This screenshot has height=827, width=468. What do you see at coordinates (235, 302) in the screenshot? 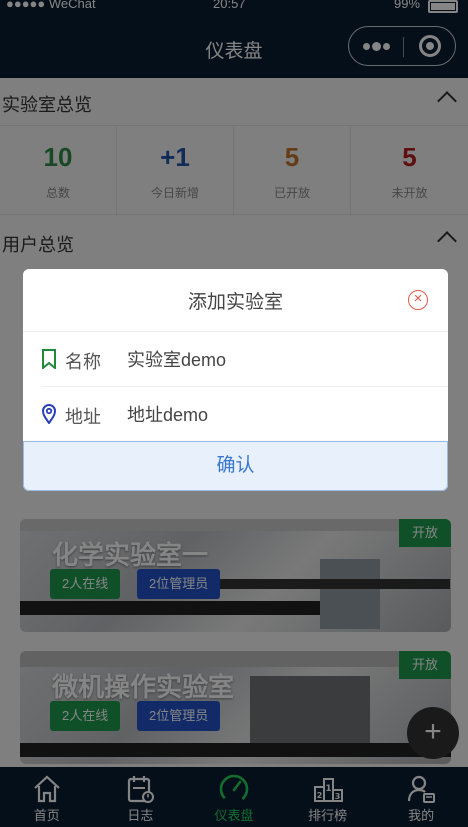
I see `dialog-title: 添加实验室` at bounding box center [235, 302].